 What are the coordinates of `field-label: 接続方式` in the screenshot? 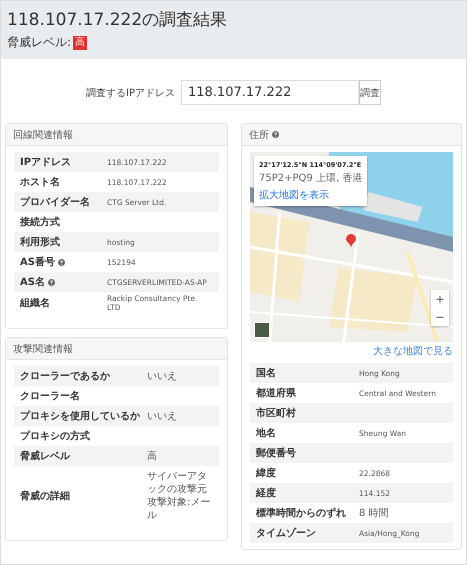 It's located at (40, 222).